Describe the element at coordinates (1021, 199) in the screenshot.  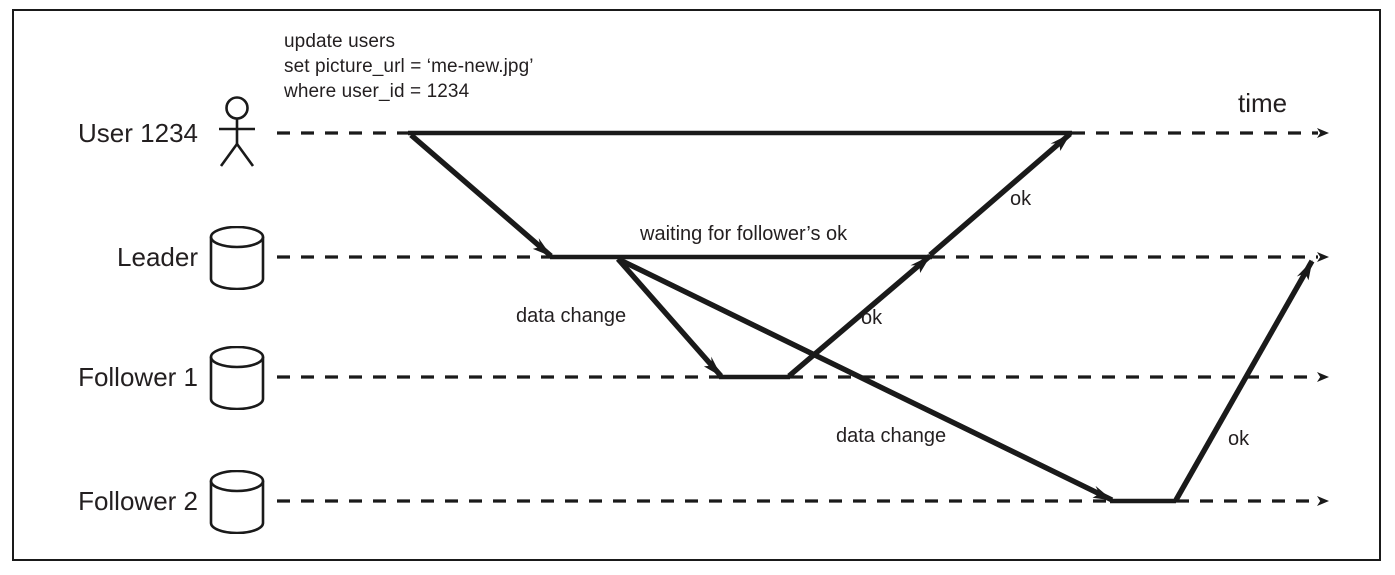
I see `message-label-ok-leader-to-user: ok` at that location.